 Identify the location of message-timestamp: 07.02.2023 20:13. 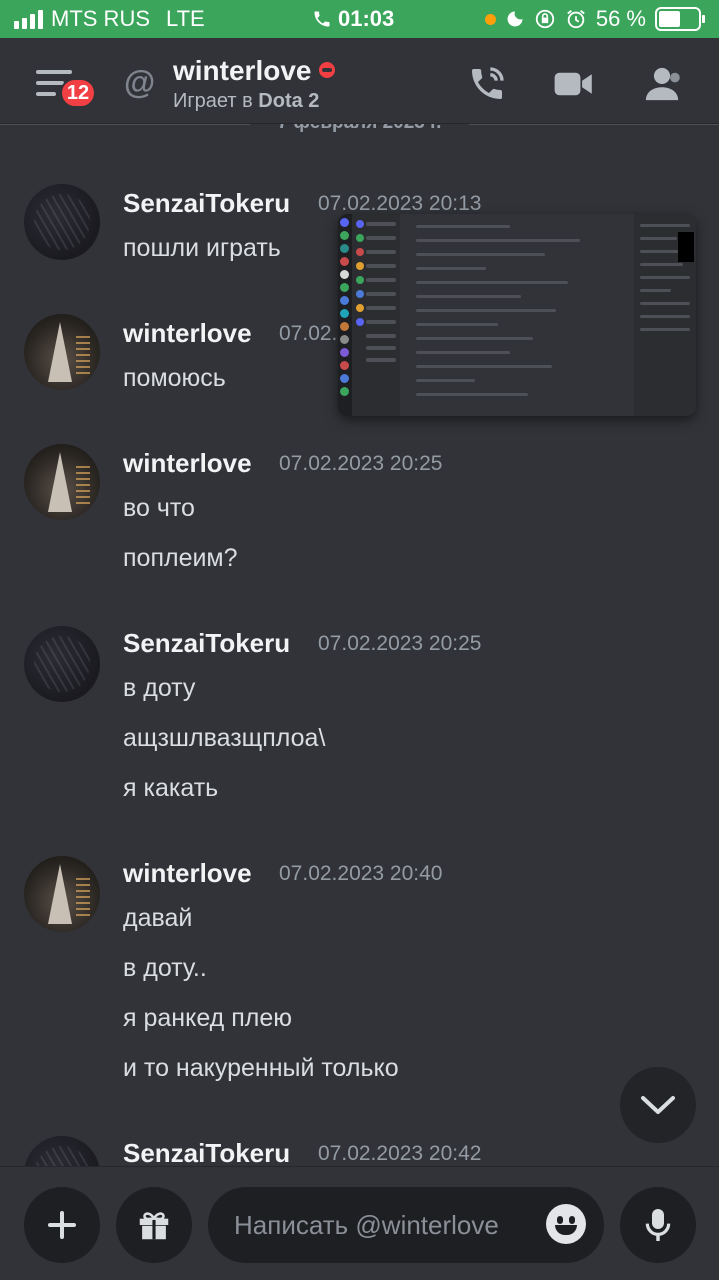
(400, 203).